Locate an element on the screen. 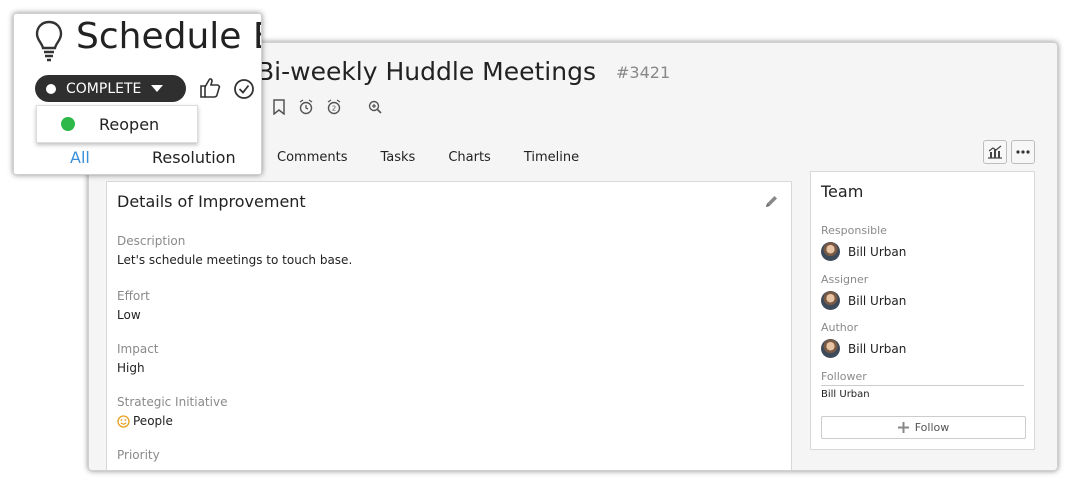  alarm-count-icon: 2 is located at coordinates (334, 107).